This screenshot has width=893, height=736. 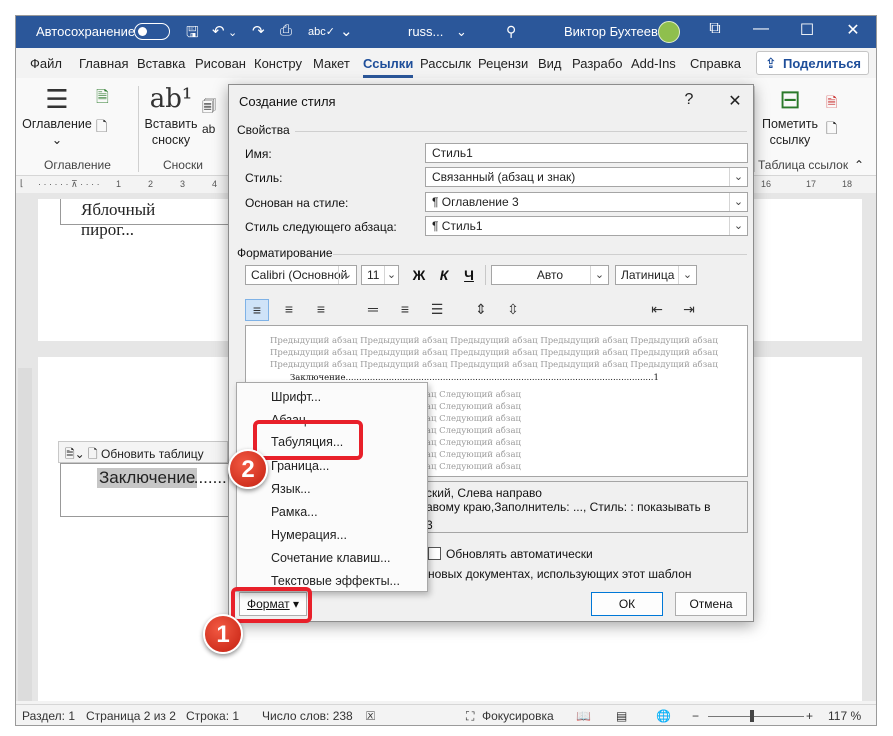 What do you see at coordinates (627, 604) in the screenshot?
I see `ok-button: ОК` at bounding box center [627, 604].